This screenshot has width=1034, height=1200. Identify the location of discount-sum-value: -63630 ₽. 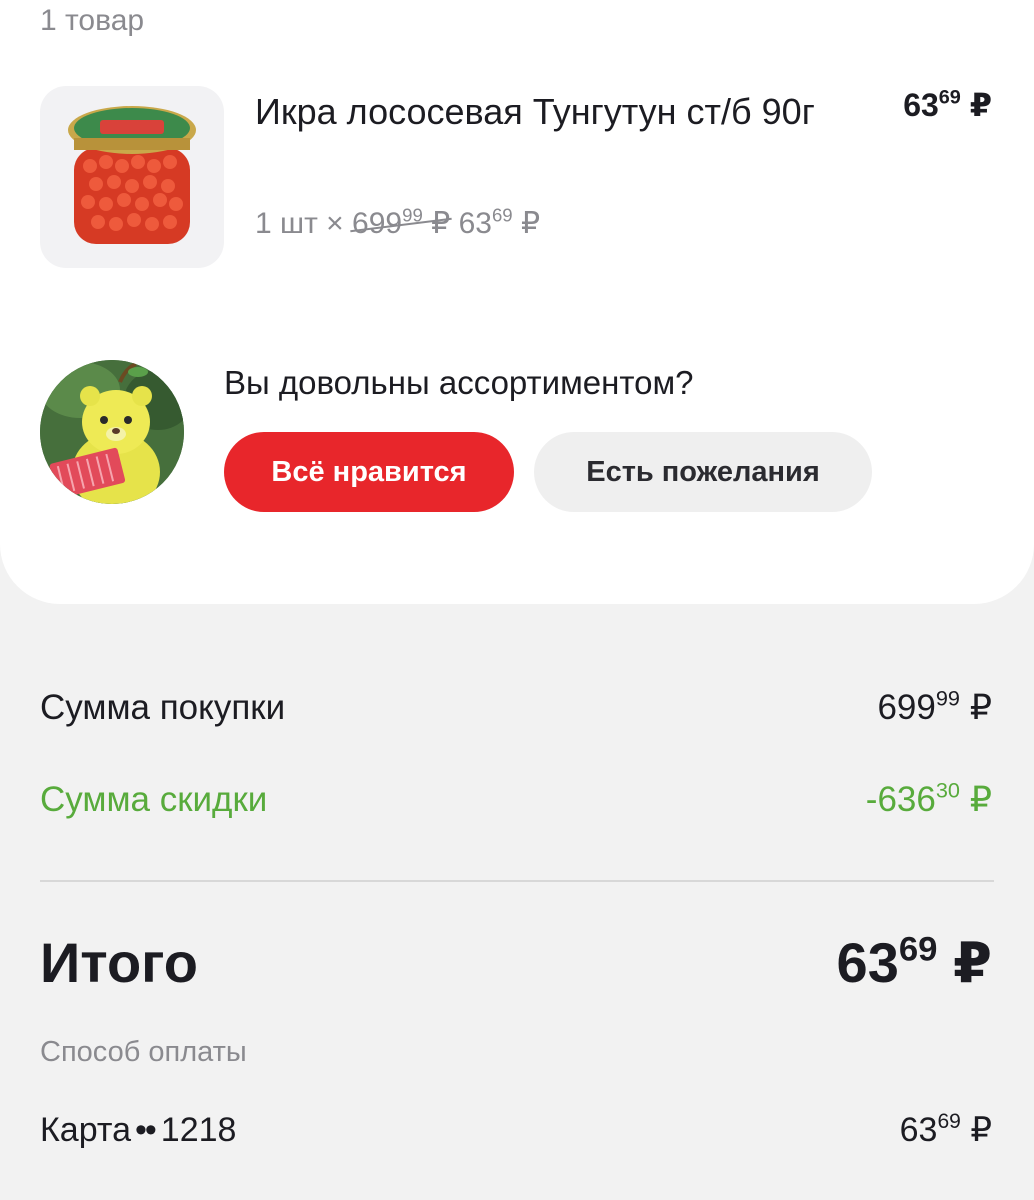
(928, 798).